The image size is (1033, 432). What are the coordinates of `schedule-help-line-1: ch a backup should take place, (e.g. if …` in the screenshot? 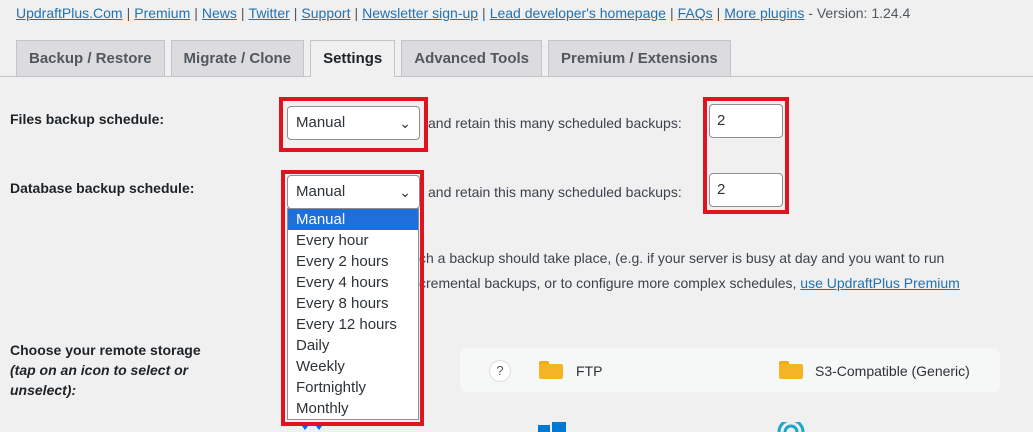 It's located at (682, 258).